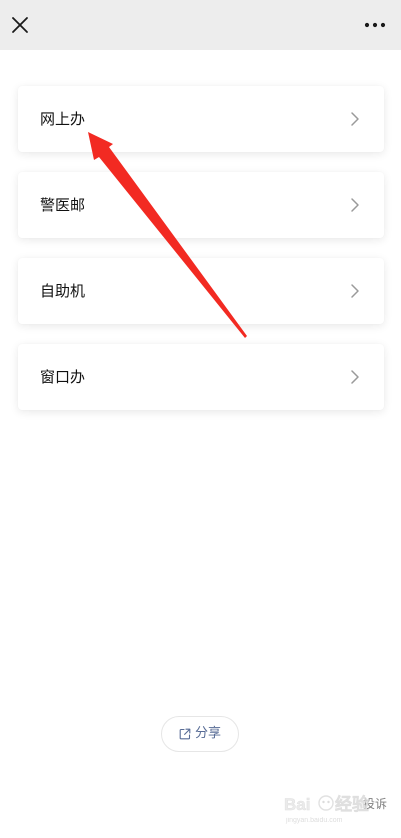 Image resolution: width=401 pixels, height=838 pixels. What do you see at coordinates (200, 25) in the screenshot?
I see `navigation-bar` at bounding box center [200, 25].